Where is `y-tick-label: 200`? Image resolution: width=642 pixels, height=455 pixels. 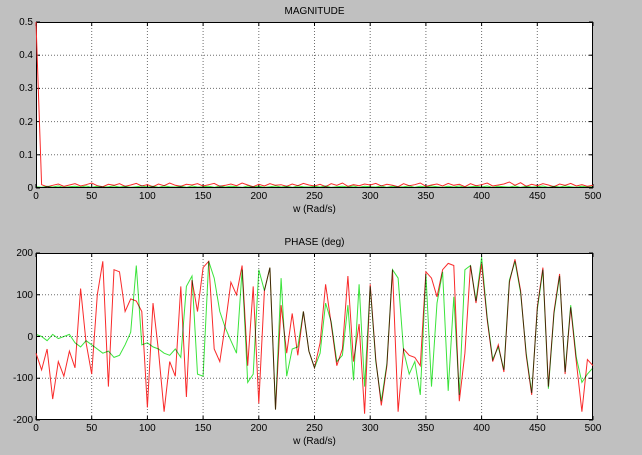 y-tick-label: 200 is located at coordinates (24, 253).